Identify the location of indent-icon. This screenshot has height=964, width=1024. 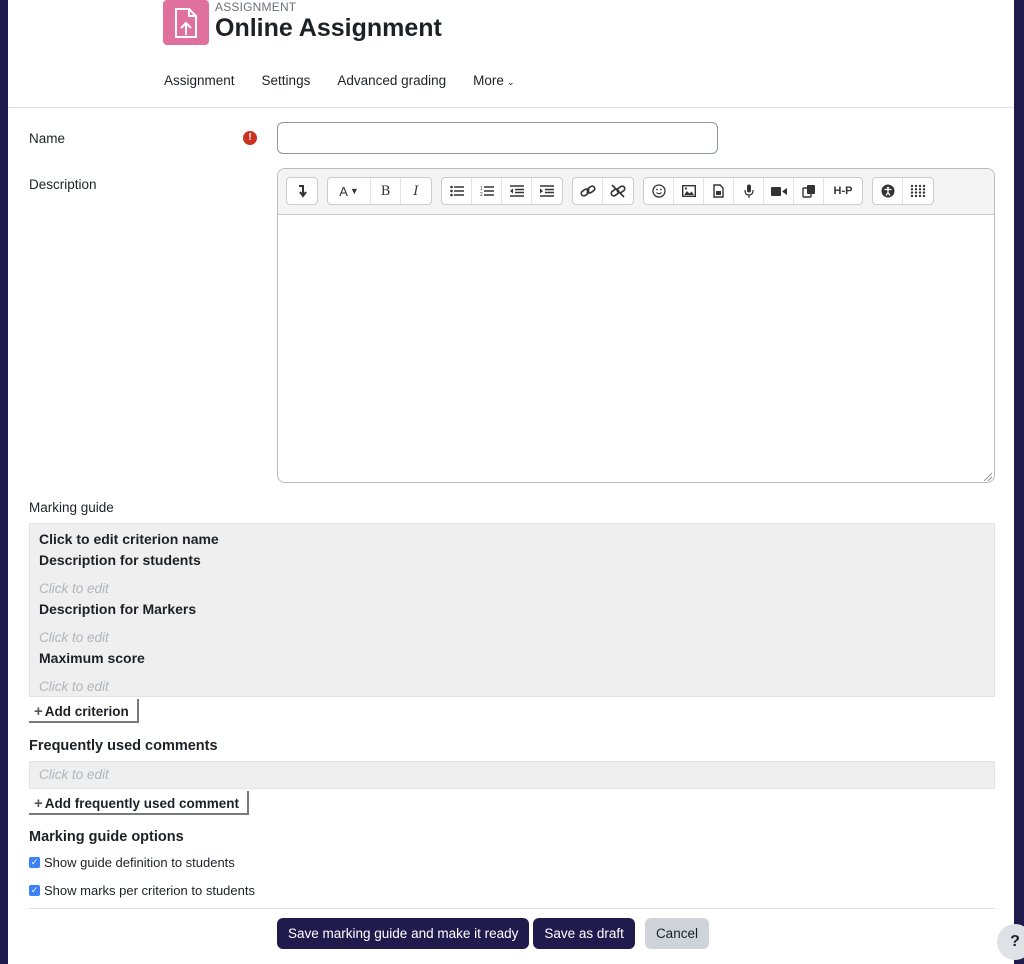
(547, 191).